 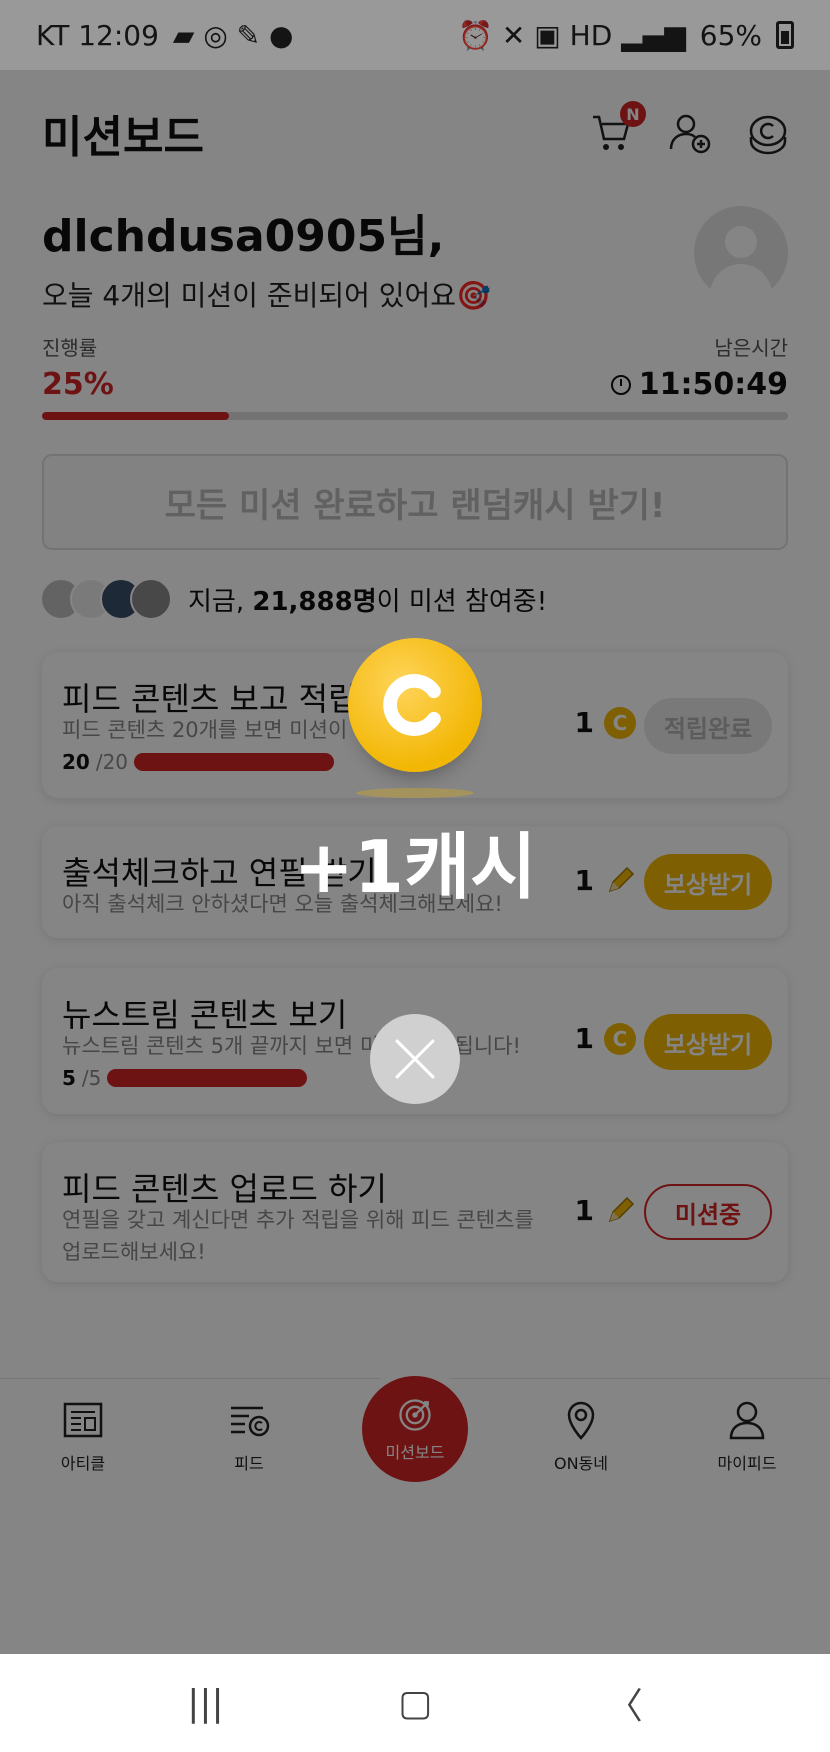 I want to click on reward-coin-icon, so click(x=415, y=705).